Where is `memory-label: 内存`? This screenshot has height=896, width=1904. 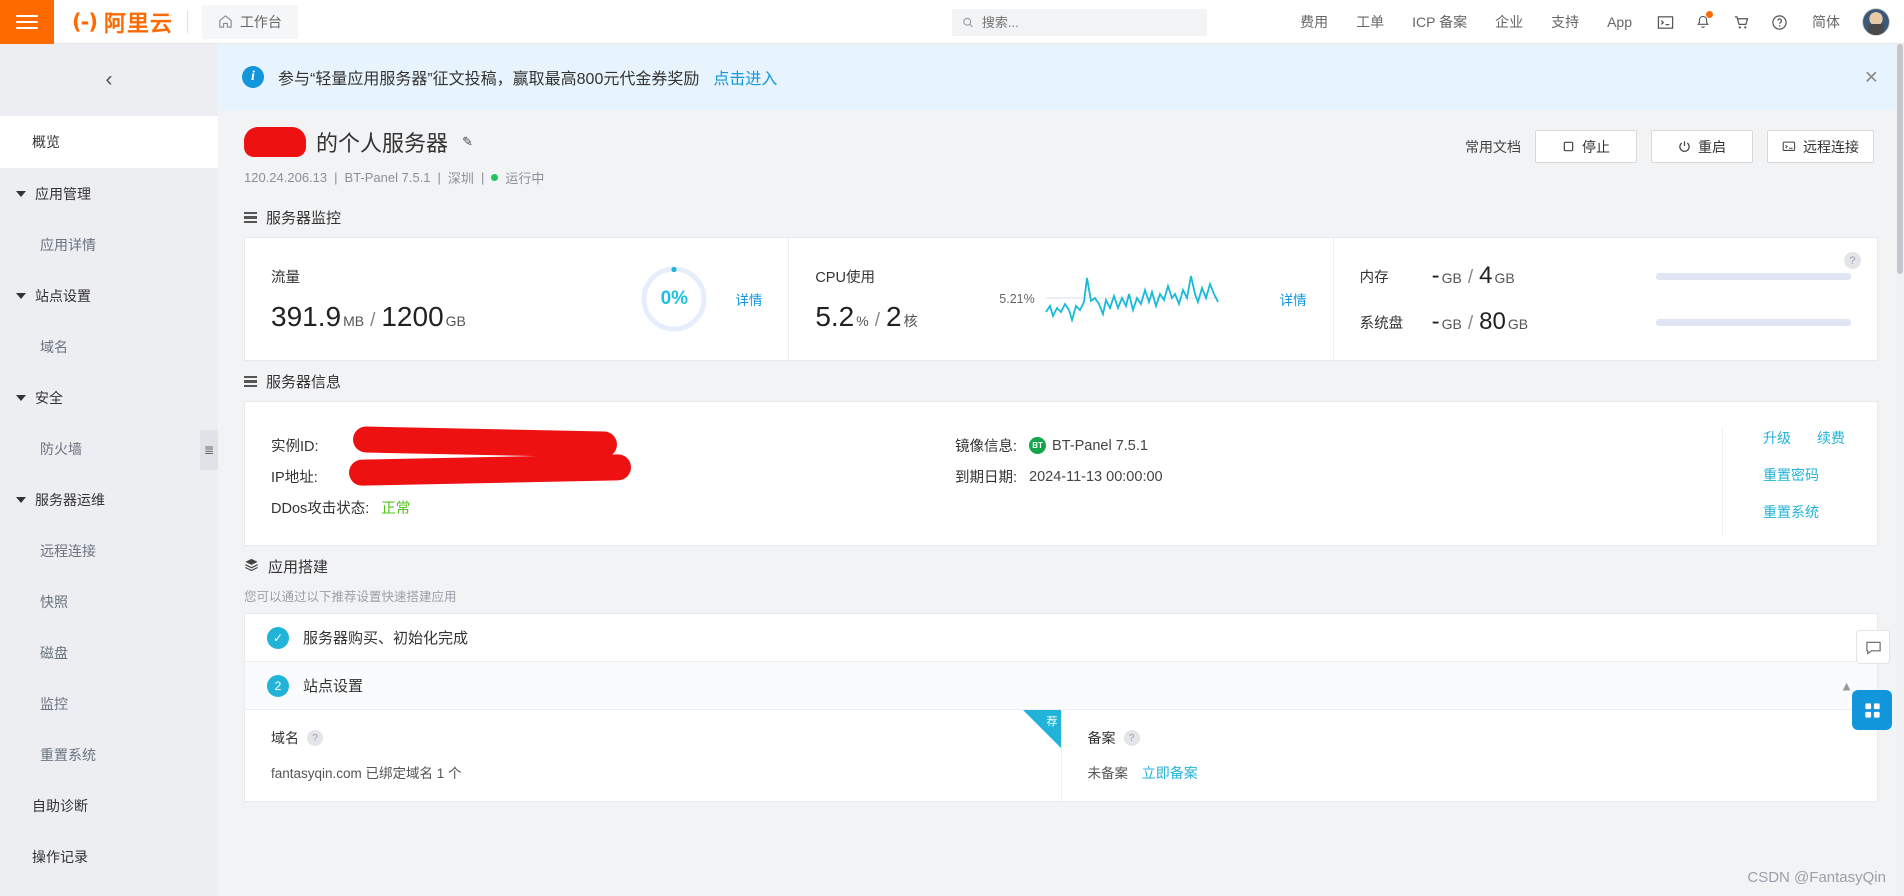 memory-label: 内存 is located at coordinates (1374, 277).